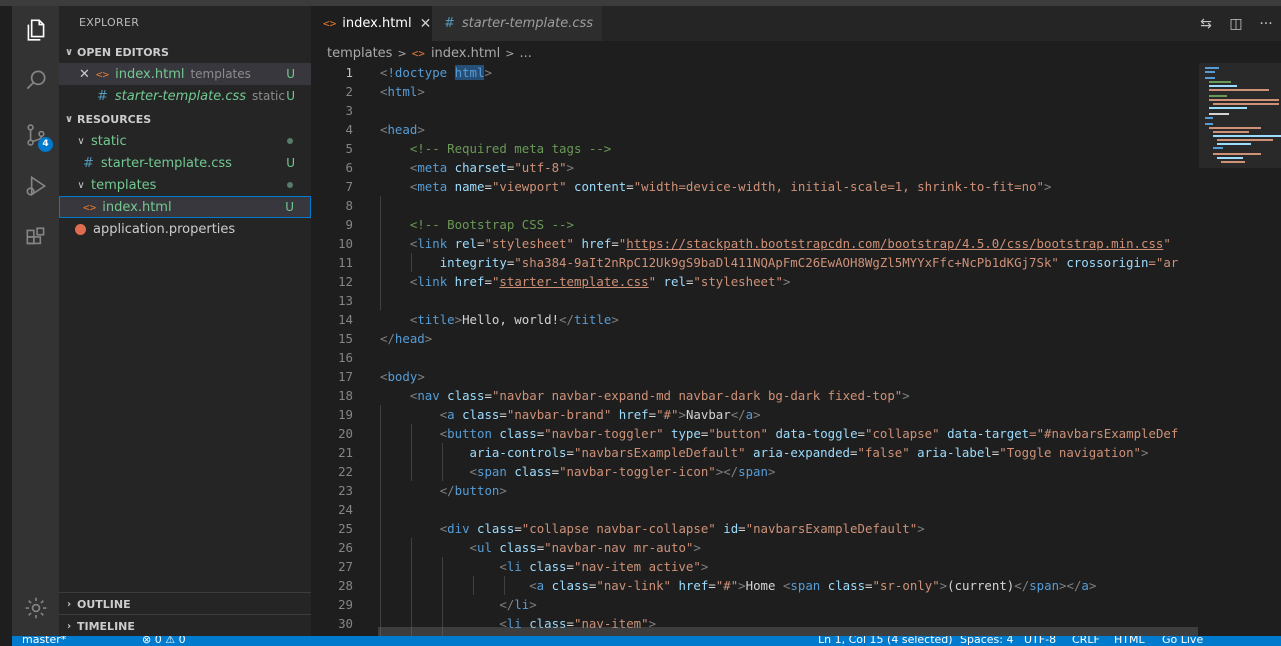 The height and width of the screenshot is (646, 1281). I want to click on code-line: 4 <head>, so click(755, 129).